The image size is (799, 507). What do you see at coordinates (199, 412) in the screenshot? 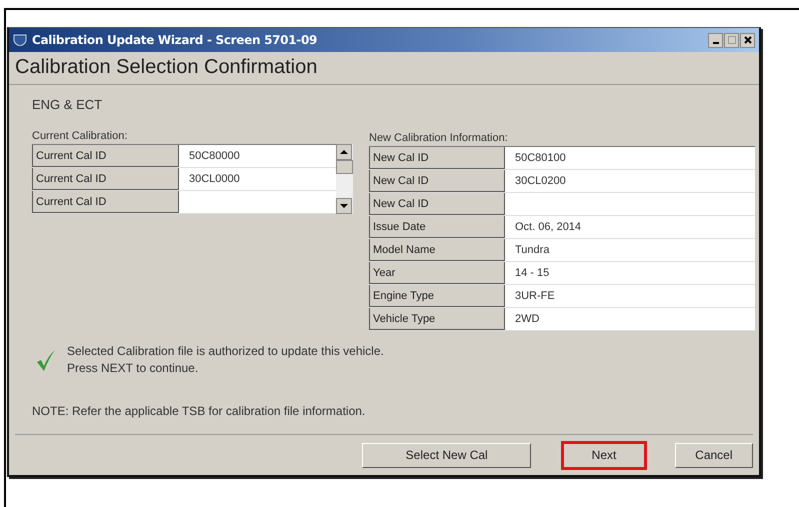
I see `note-text: NOTE: Refer the applicable TSB for calibration file information.` at bounding box center [199, 412].